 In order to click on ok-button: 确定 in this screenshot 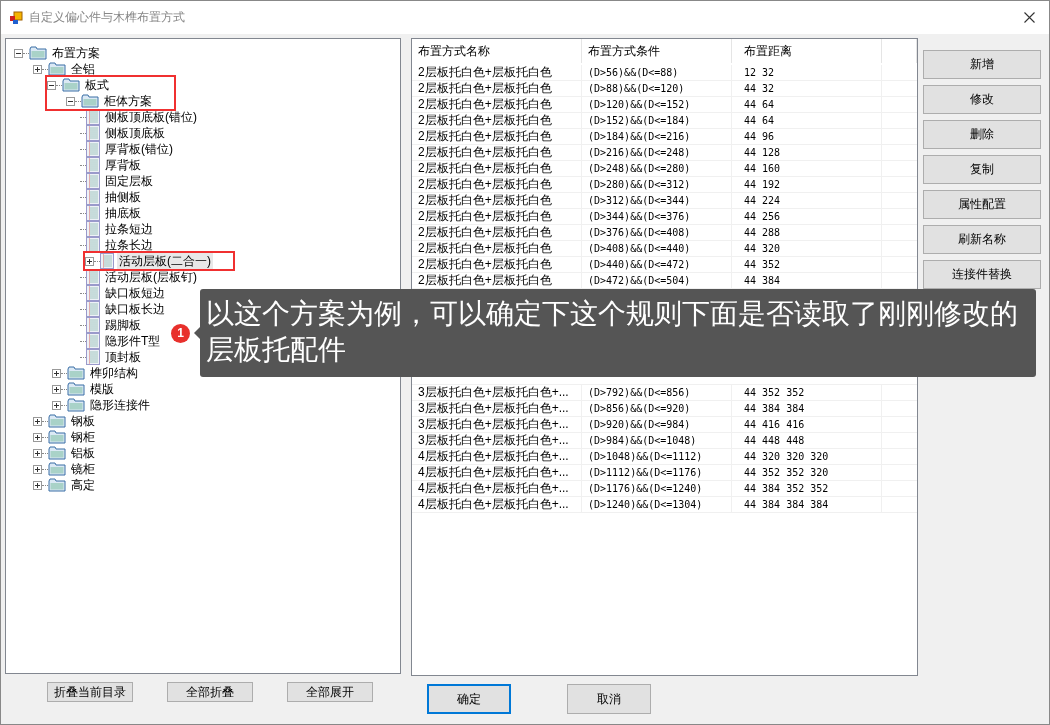, I will do `click(469, 699)`.